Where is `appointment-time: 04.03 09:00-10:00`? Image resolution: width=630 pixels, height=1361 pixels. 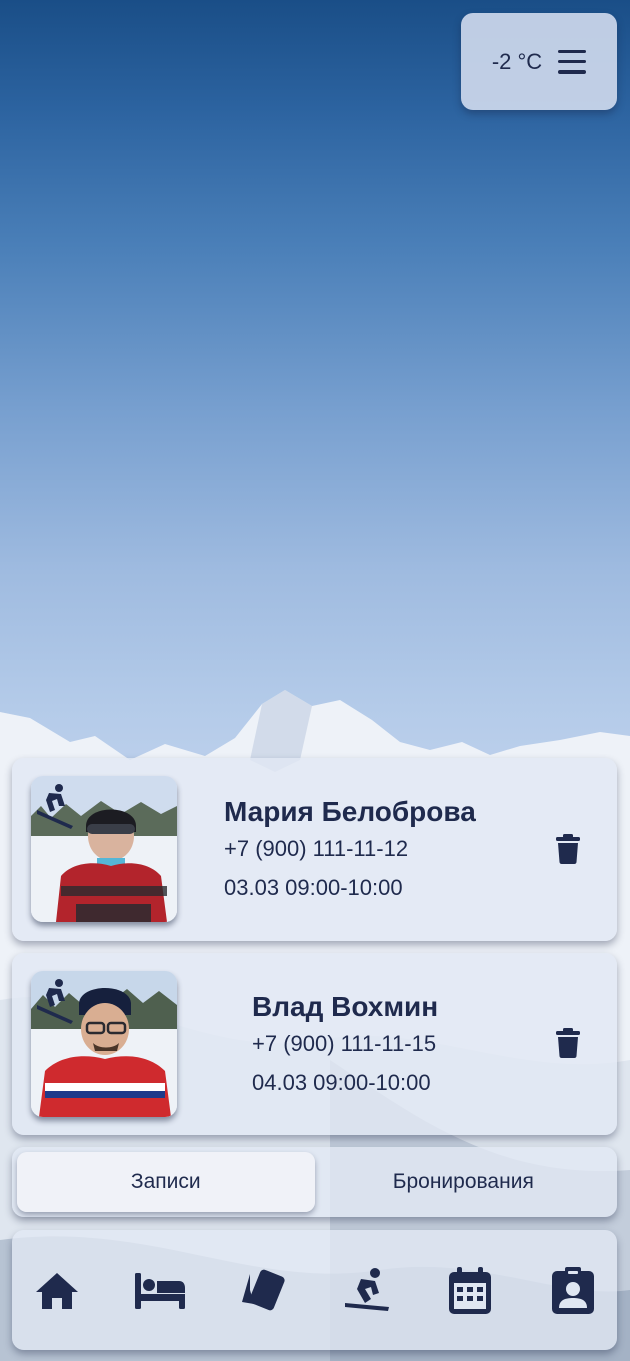
appointment-time: 04.03 09:00-10:00 is located at coordinates (341, 1082).